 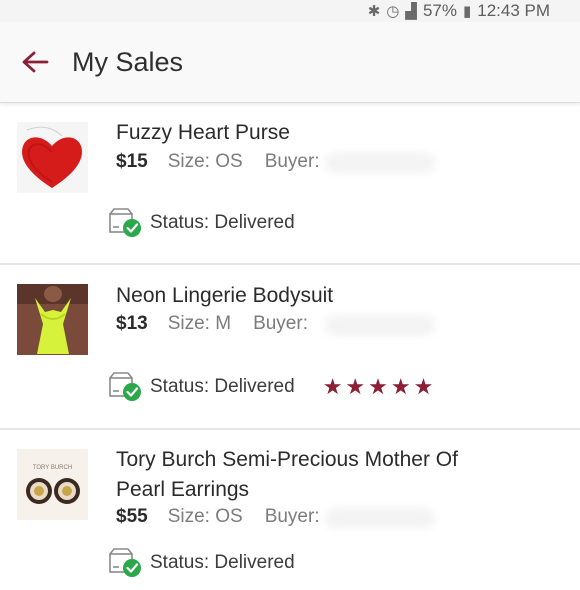 What do you see at coordinates (183, 489) in the screenshot?
I see `item-title-line: Pearl Earrings` at bounding box center [183, 489].